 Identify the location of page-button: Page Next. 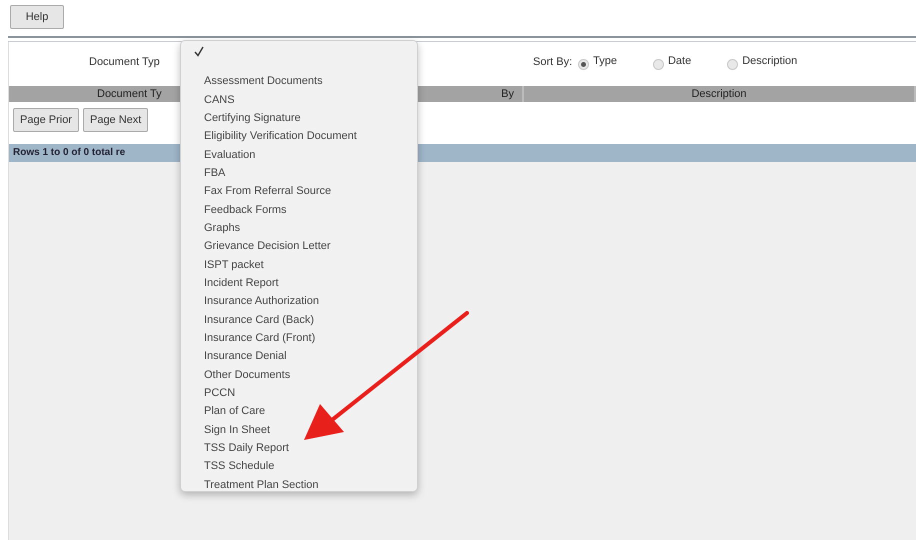
(115, 120).